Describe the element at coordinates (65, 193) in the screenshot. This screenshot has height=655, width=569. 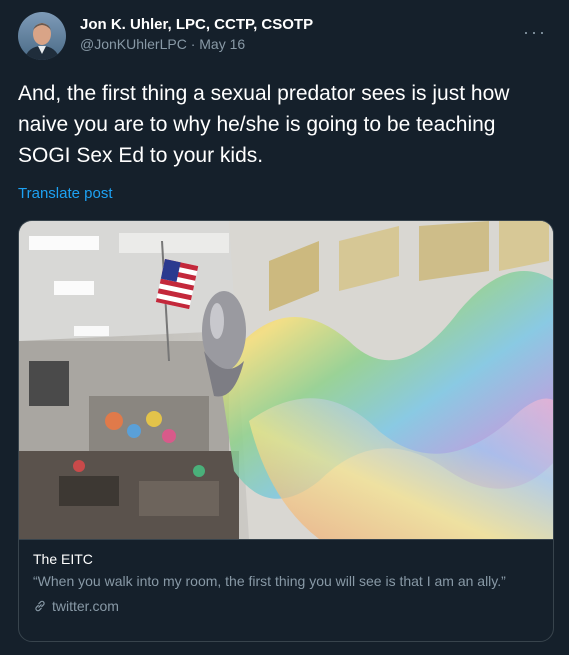
I see `translate-post-link: Translate post` at that location.